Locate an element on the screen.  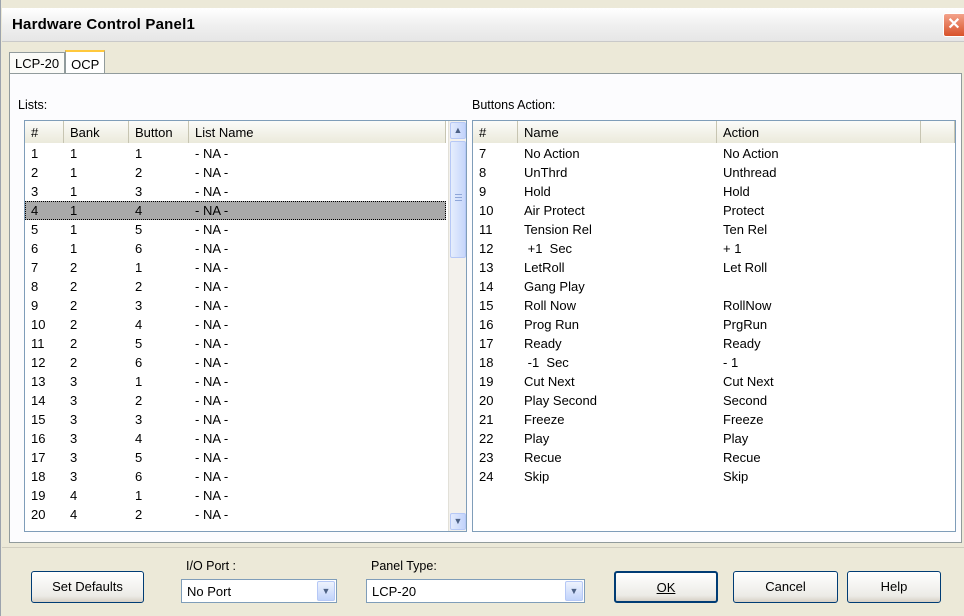
table-row: 22 Play Play is located at coordinates (714, 438).